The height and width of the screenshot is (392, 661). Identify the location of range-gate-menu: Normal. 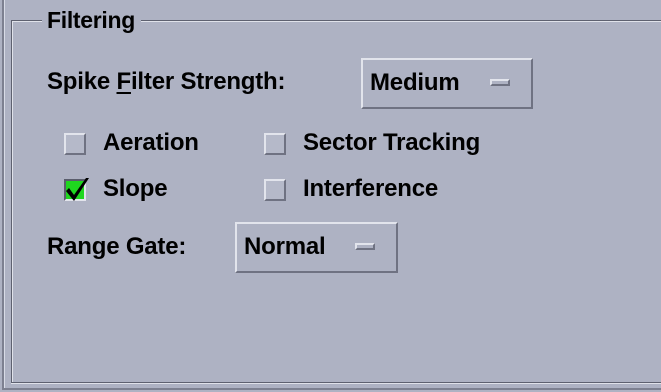
(316, 247).